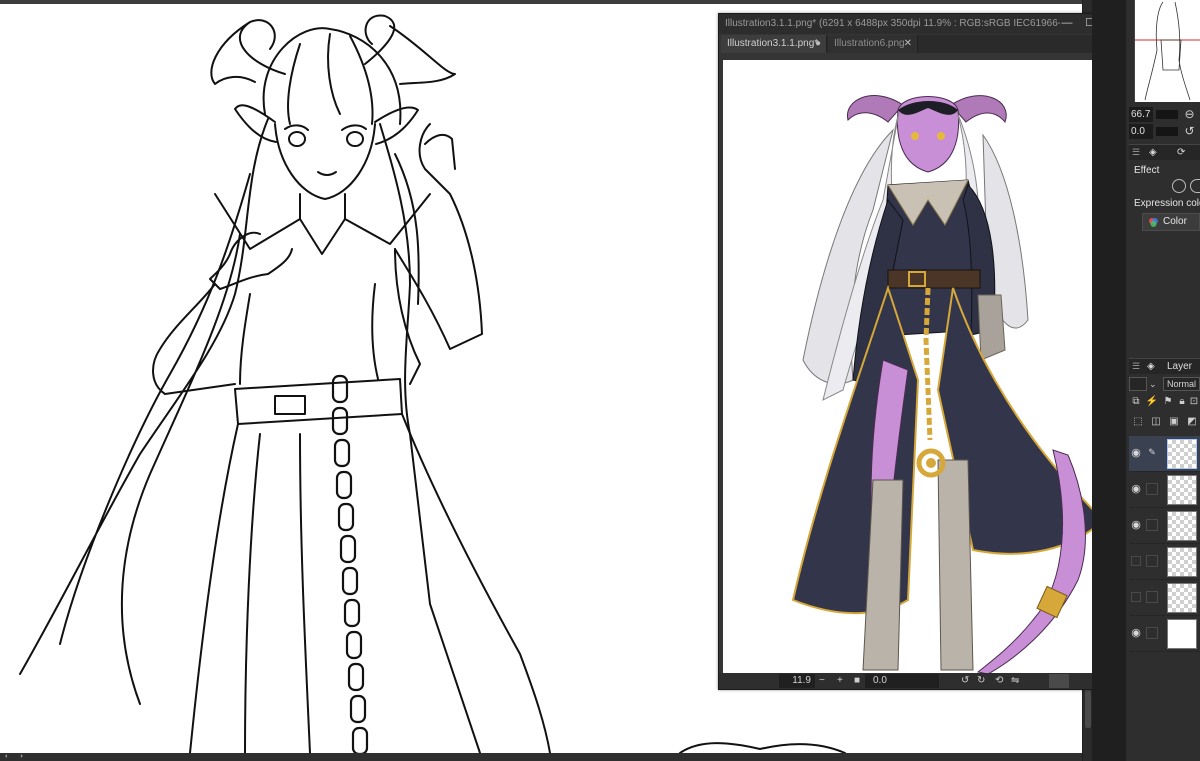  Describe the element at coordinates (1067, 23) in the screenshot. I see `minimize-button: —` at that location.